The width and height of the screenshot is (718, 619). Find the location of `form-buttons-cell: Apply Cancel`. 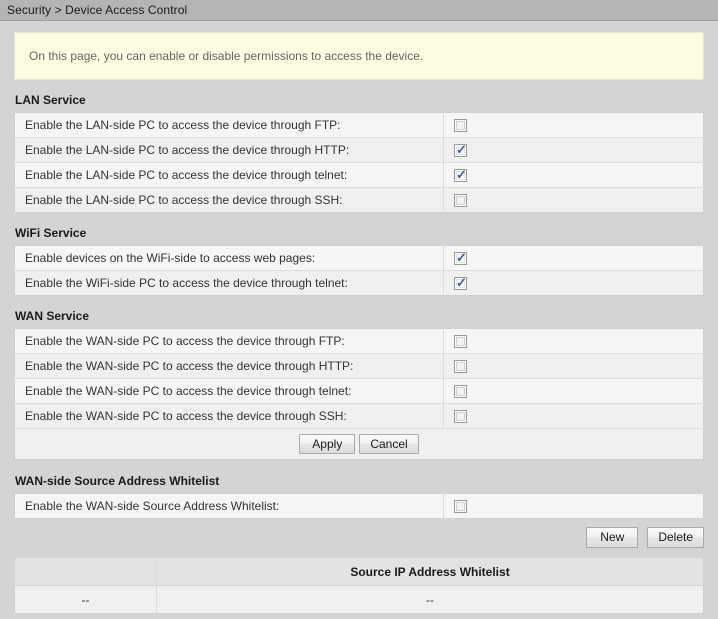

form-buttons-cell: Apply Cancel is located at coordinates (359, 444).